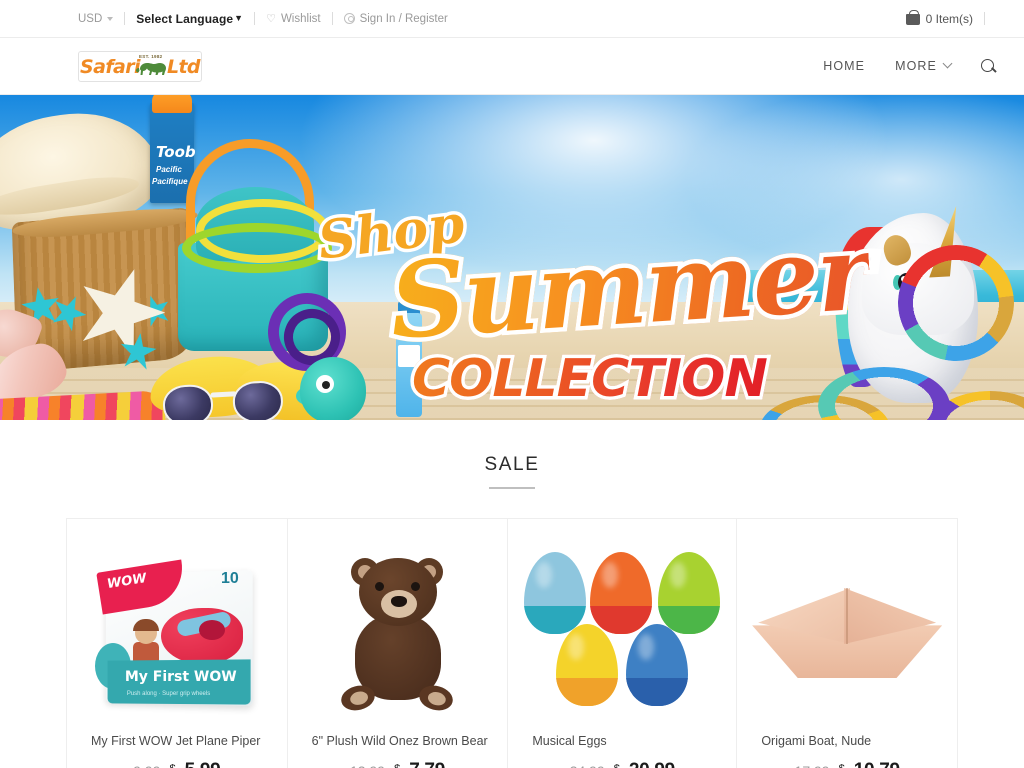 The width and height of the screenshot is (1024, 768). I want to click on site-header: Safari Ltd EST. 1982 HOME MORE, so click(512, 66).